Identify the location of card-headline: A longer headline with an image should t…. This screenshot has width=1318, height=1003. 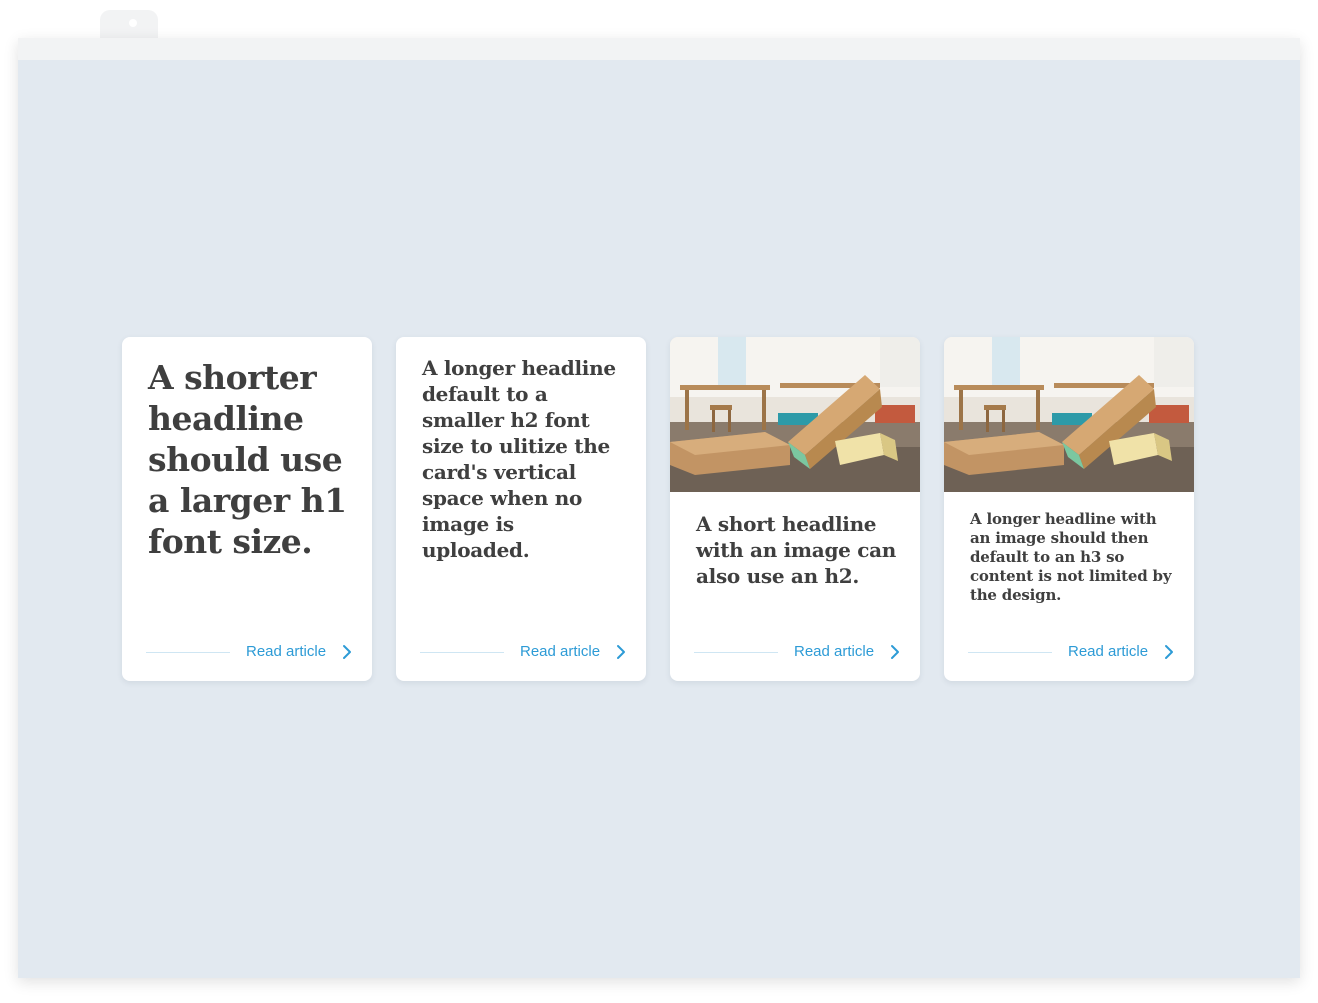
(1071, 557).